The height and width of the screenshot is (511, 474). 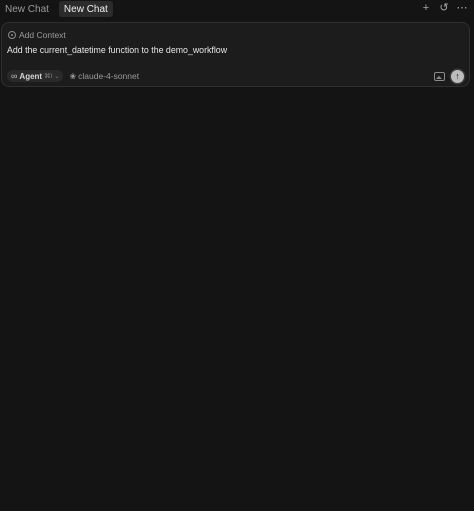 What do you see at coordinates (12, 35) in the screenshot?
I see `context-icon` at bounding box center [12, 35].